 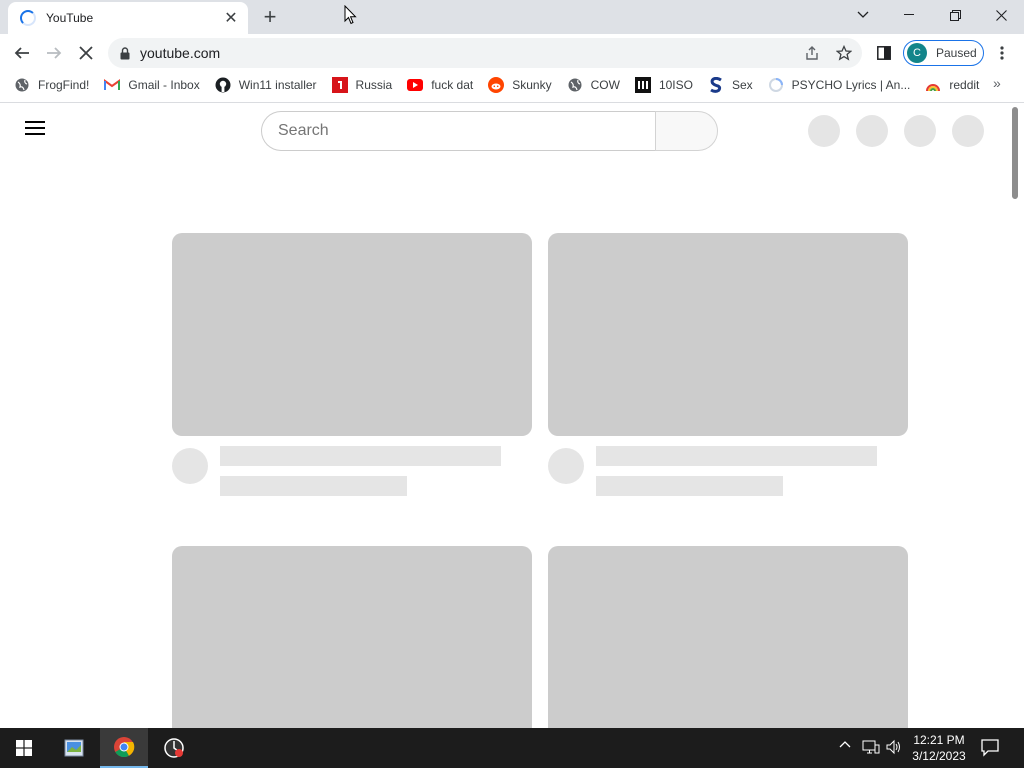 I want to click on bookmark-frogfind: FrogFind!, so click(x=51, y=85).